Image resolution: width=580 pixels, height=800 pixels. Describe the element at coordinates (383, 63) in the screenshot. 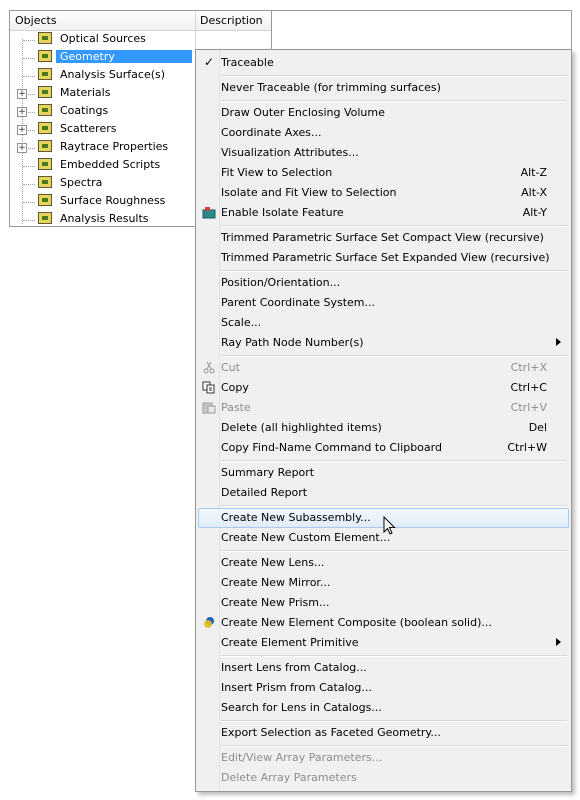

I see `menu-item-traceable: ✓ Traceable` at that location.